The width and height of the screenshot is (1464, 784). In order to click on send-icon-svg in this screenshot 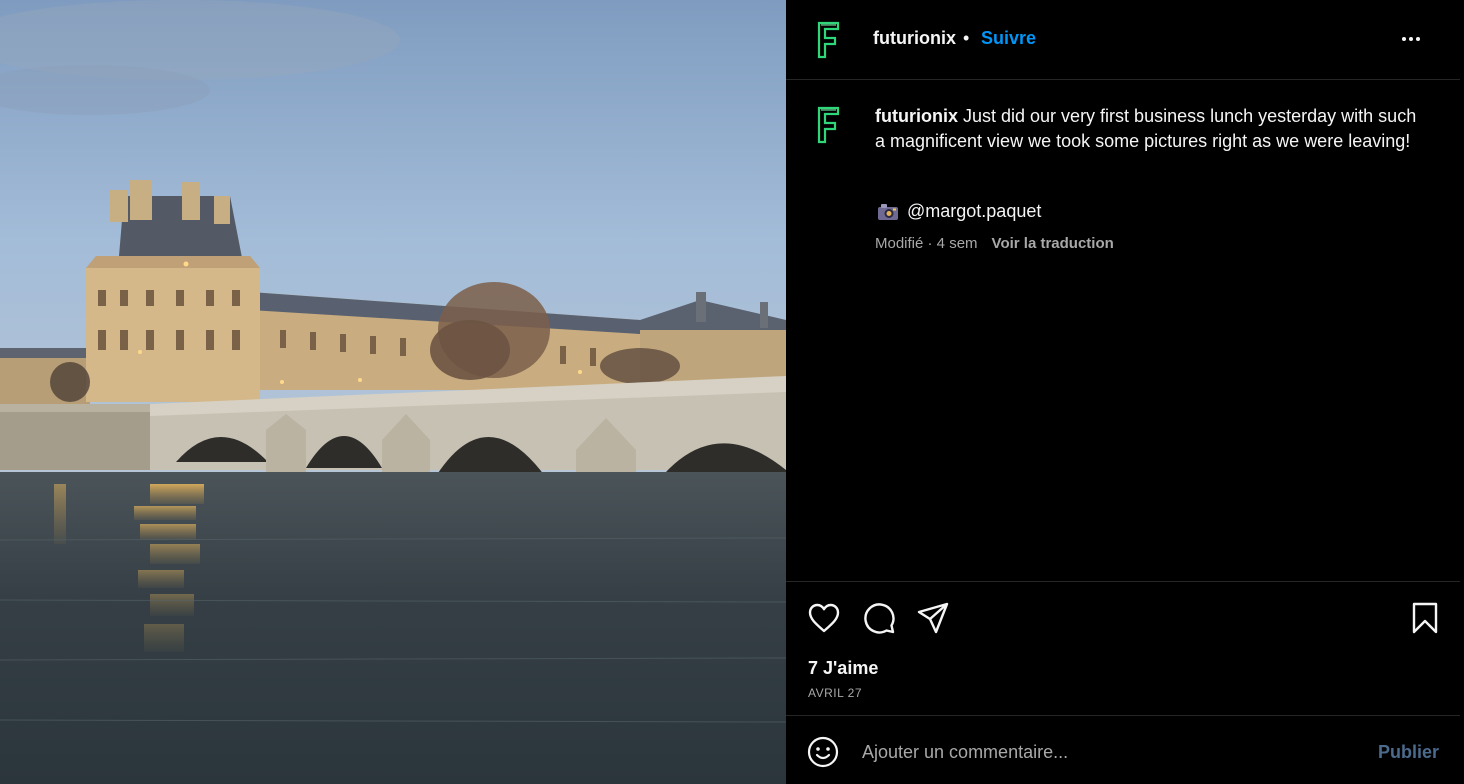, I will do `click(933, 618)`.